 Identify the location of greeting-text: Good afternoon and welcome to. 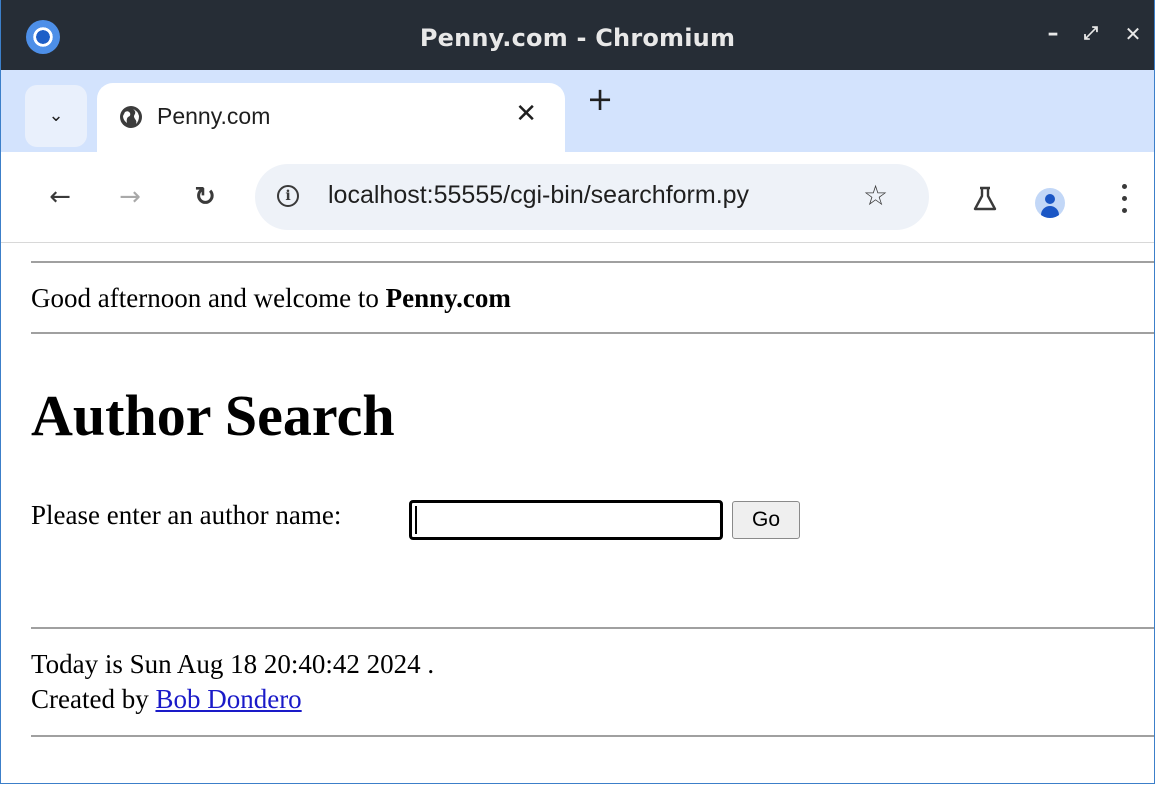
(208, 298).